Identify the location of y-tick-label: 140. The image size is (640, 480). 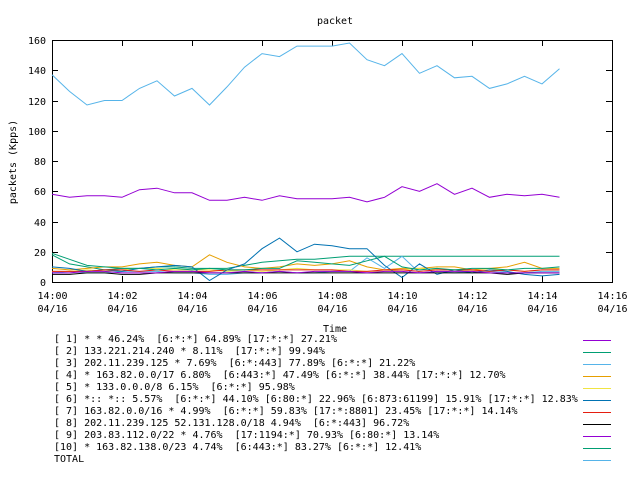
(37, 71).